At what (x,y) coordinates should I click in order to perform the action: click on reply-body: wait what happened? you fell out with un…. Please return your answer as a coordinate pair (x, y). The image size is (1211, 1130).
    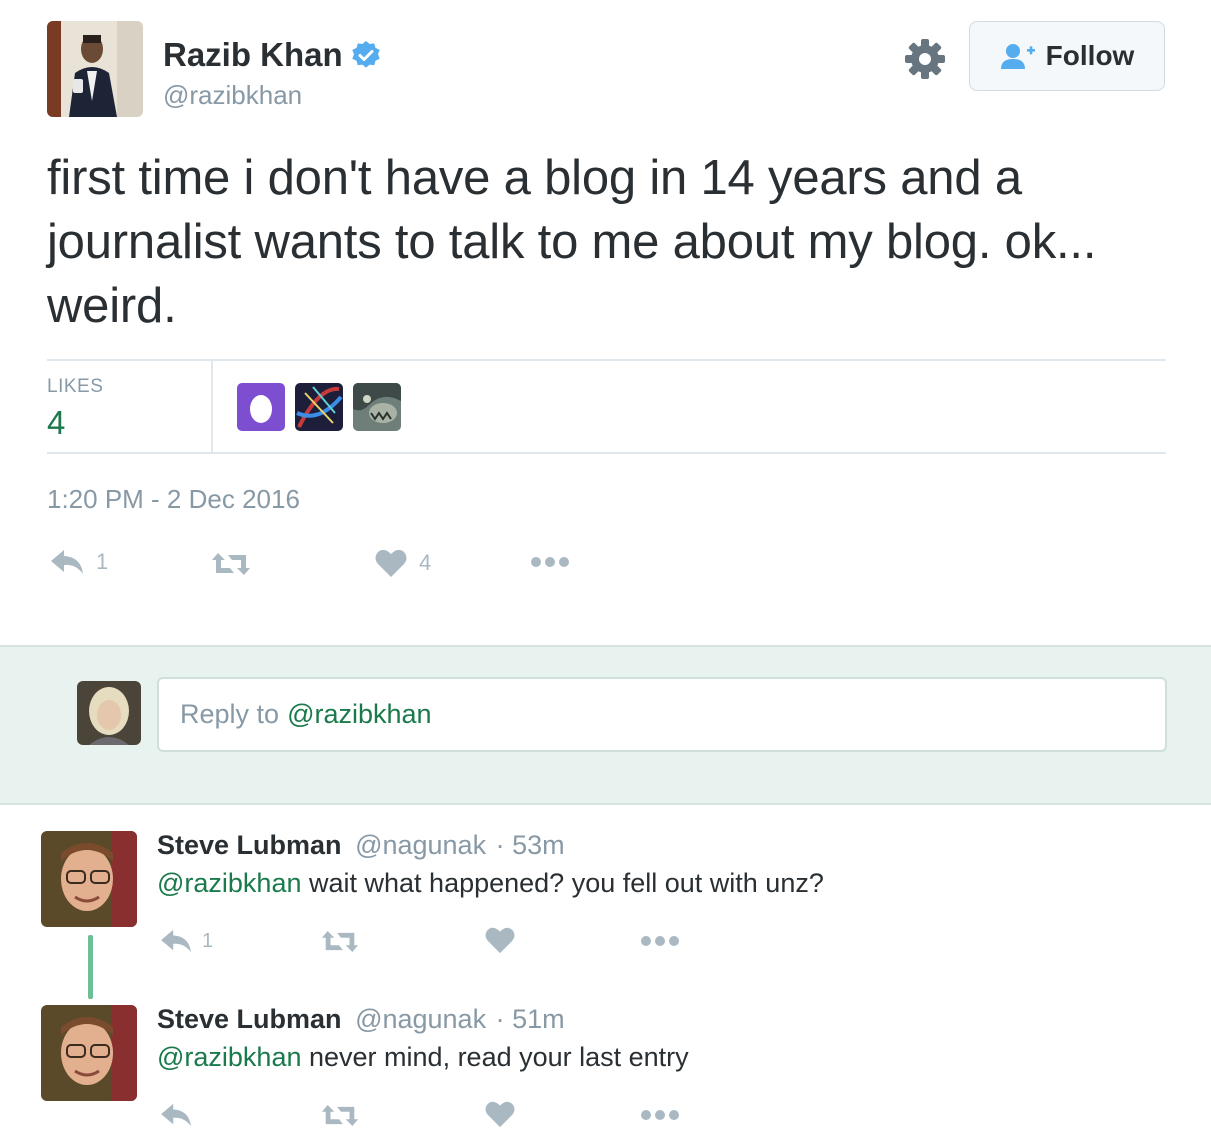
    Looking at the image, I should click on (566, 883).